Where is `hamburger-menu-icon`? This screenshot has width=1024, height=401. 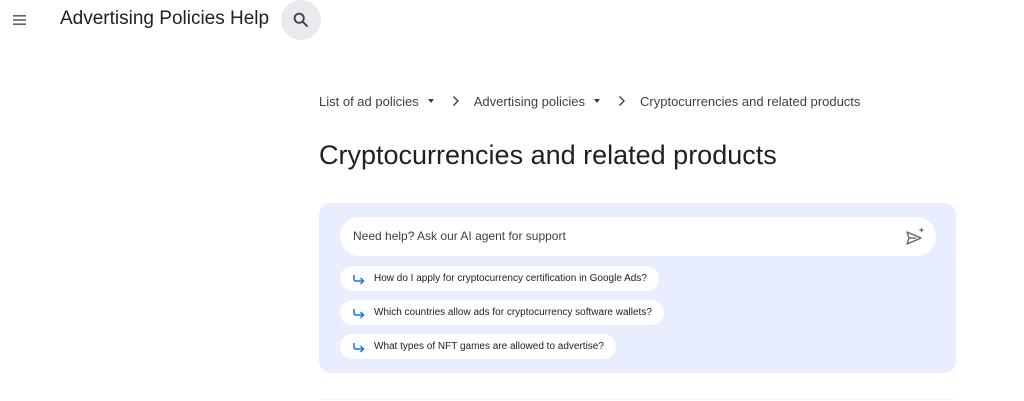 hamburger-menu-icon is located at coordinates (19, 20).